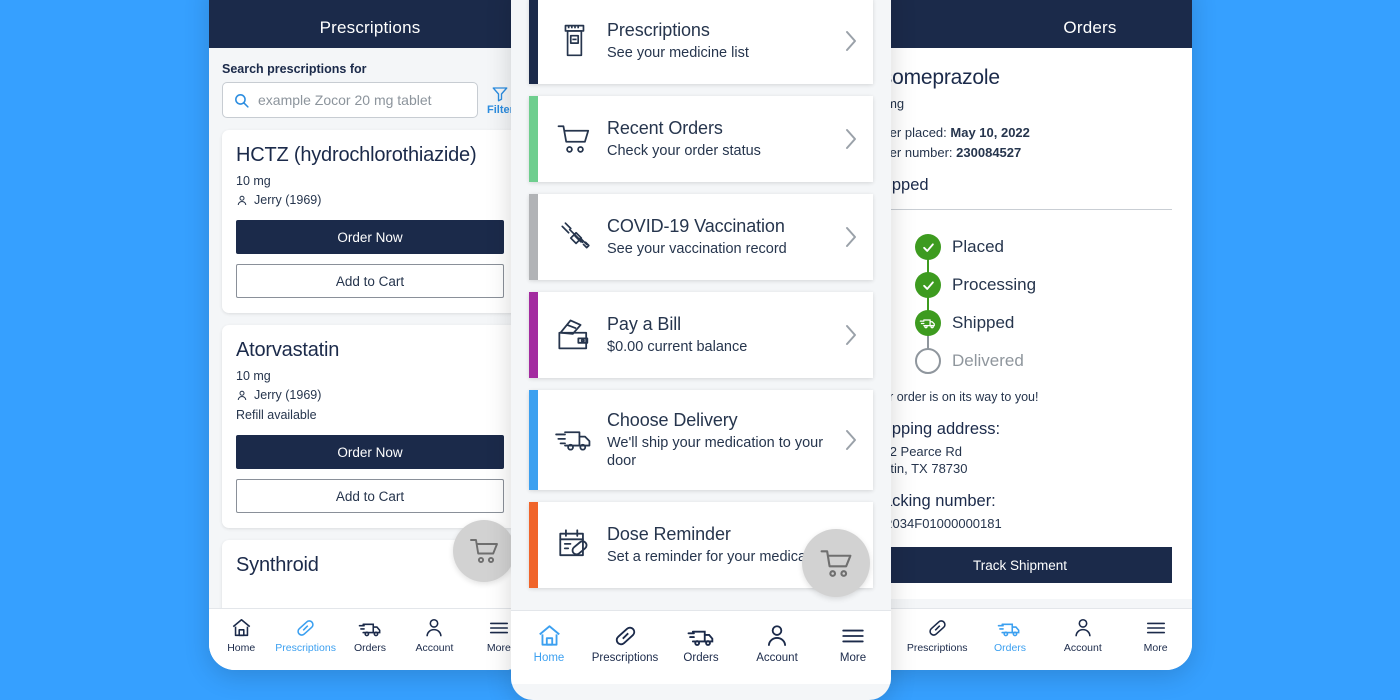 The height and width of the screenshot is (700, 1400). I want to click on prescription-name: HCTZ (hydrochlorothiazide), so click(356, 155).